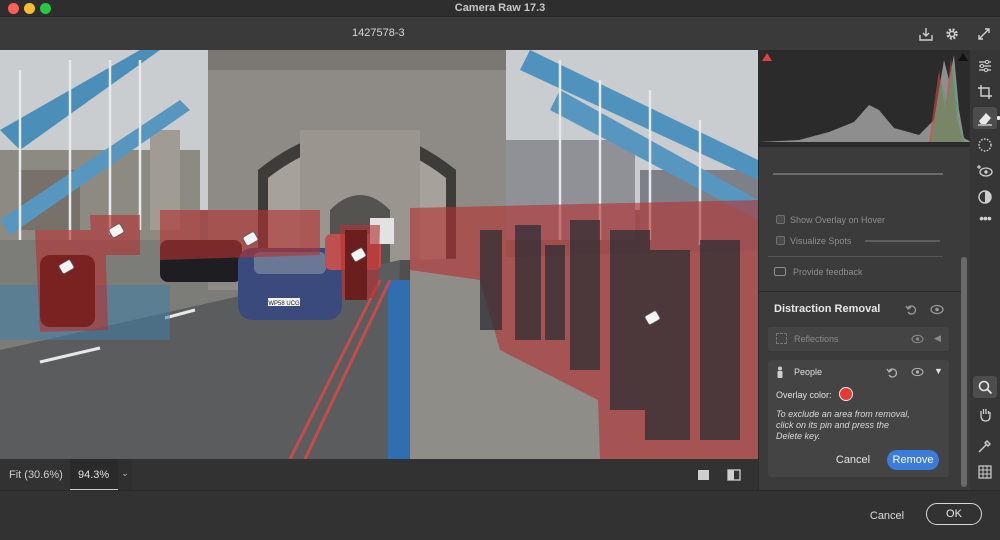  Describe the element at coordinates (780, 219) in the screenshot. I see `show-overlay-checkbox` at that location.